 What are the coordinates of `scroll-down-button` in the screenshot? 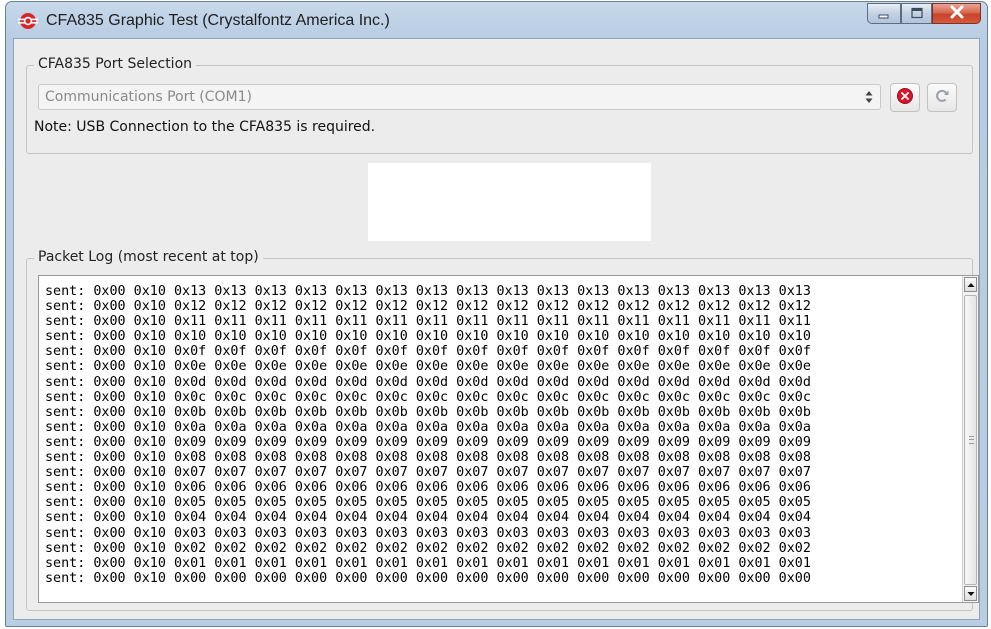 It's located at (970, 593).